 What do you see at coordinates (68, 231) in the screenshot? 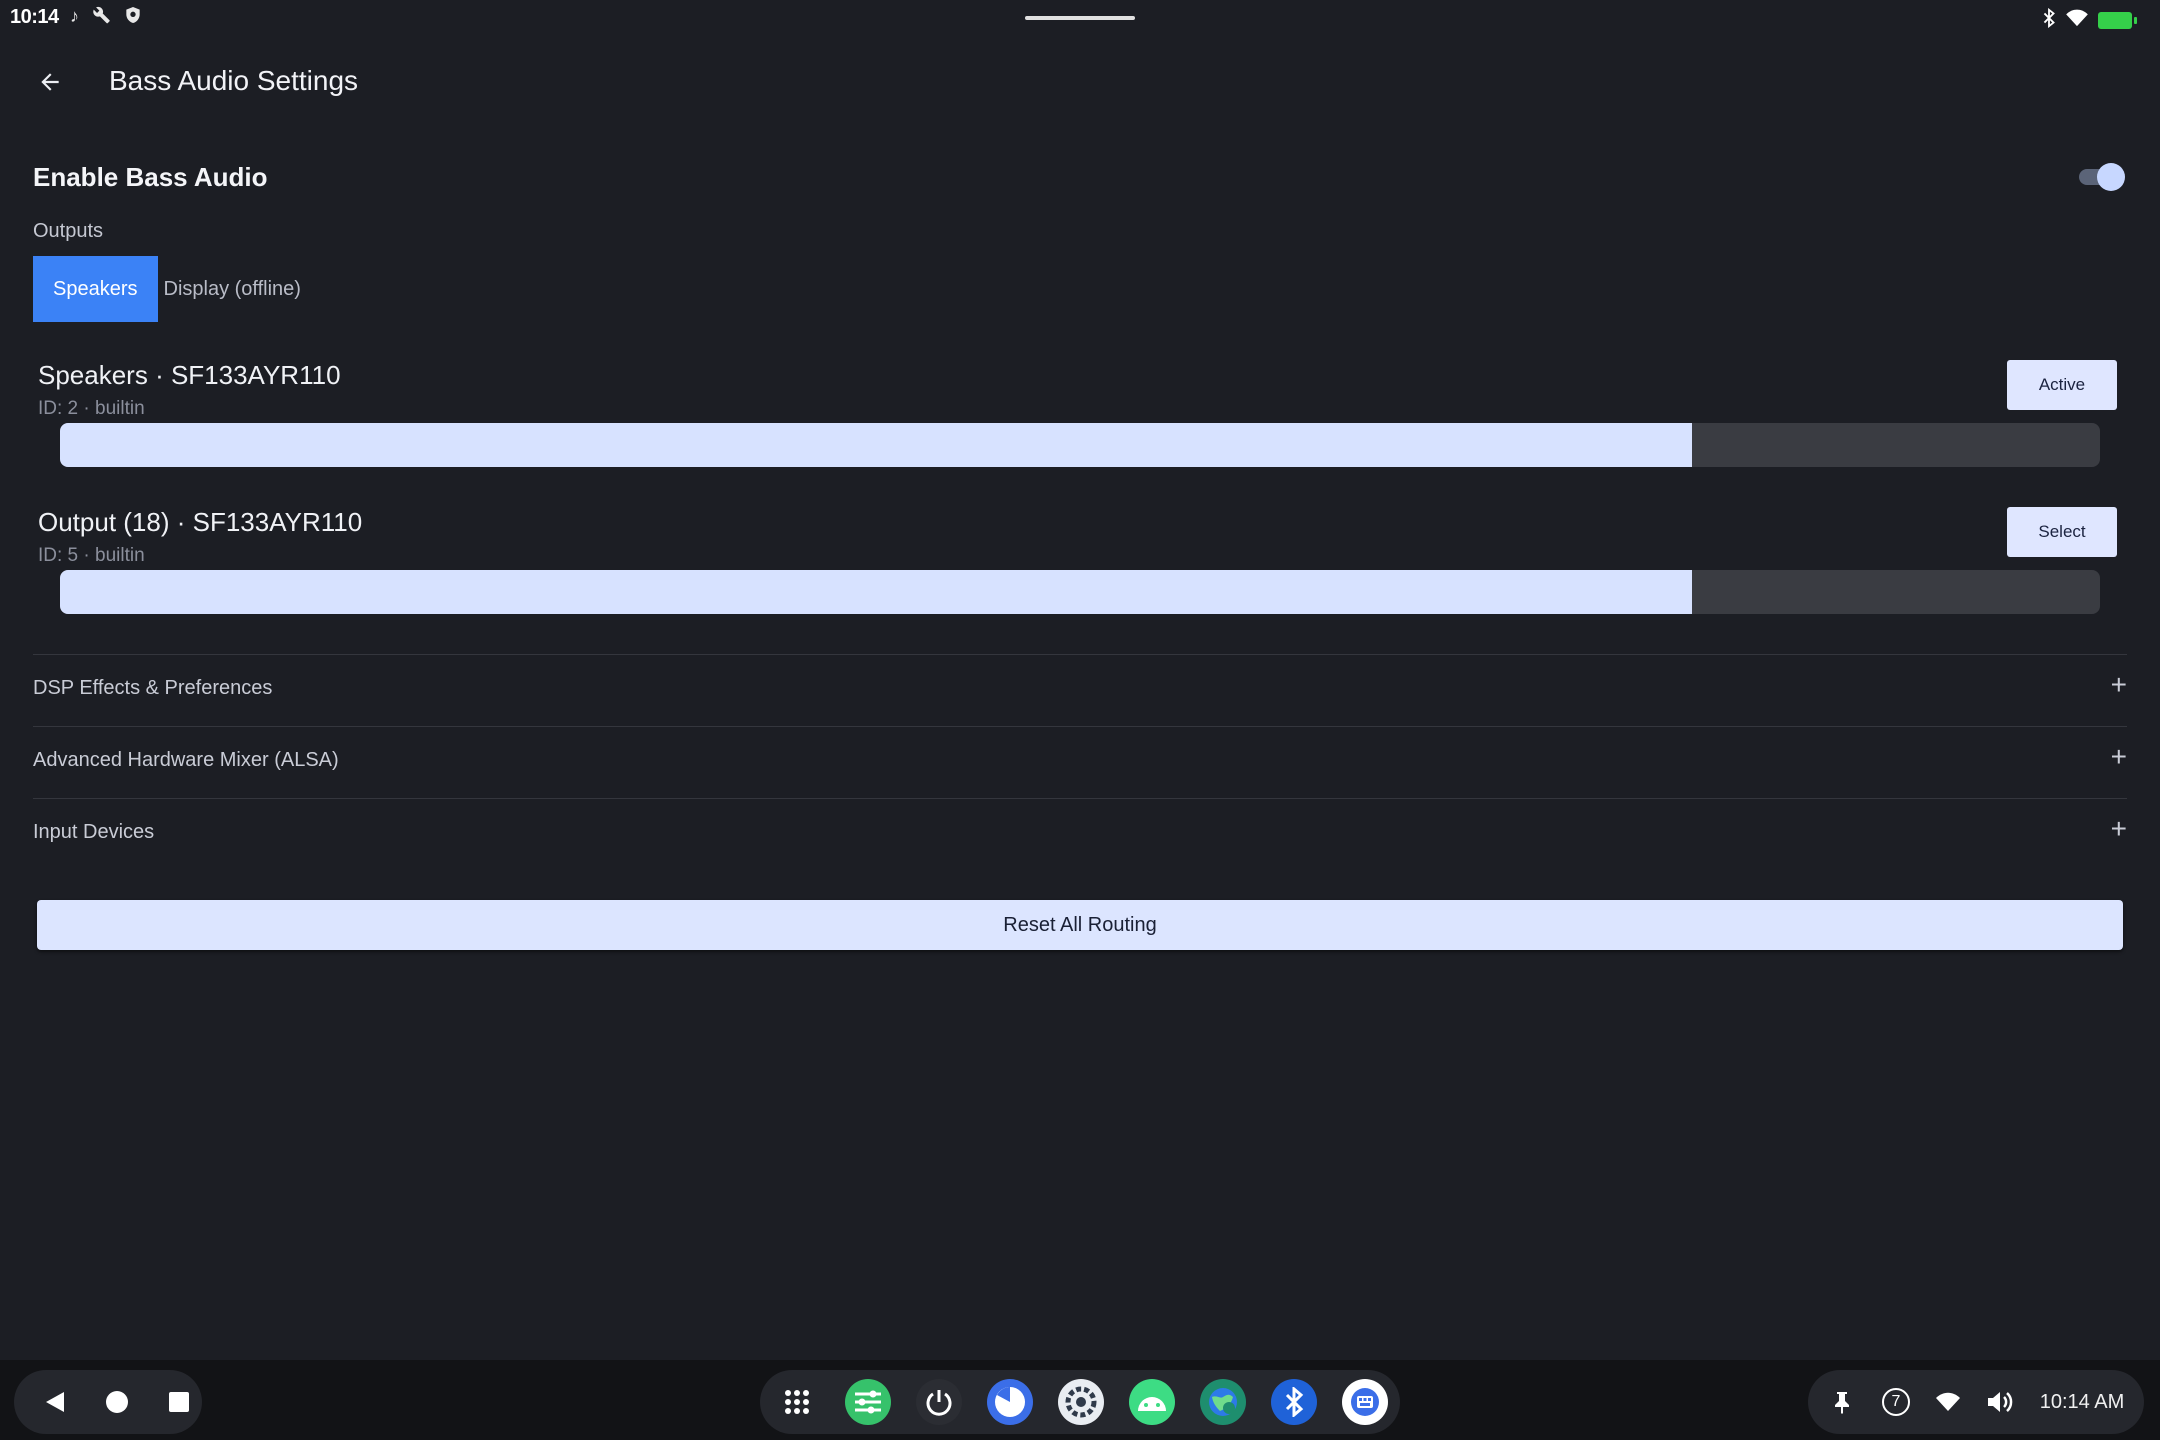
I see `outputs-label: Outputs` at bounding box center [68, 231].